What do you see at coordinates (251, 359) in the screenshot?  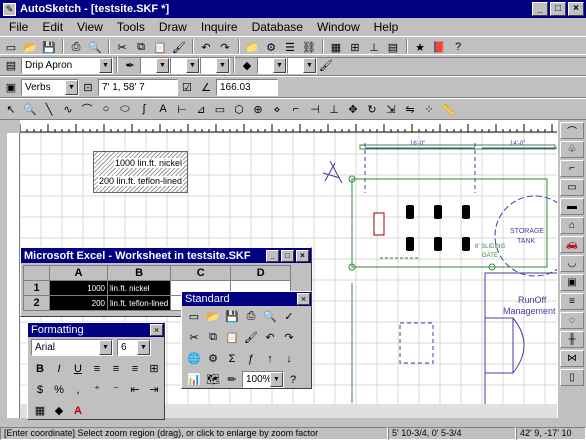 I see `xl-function-icon: ƒ` at bounding box center [251, 359].